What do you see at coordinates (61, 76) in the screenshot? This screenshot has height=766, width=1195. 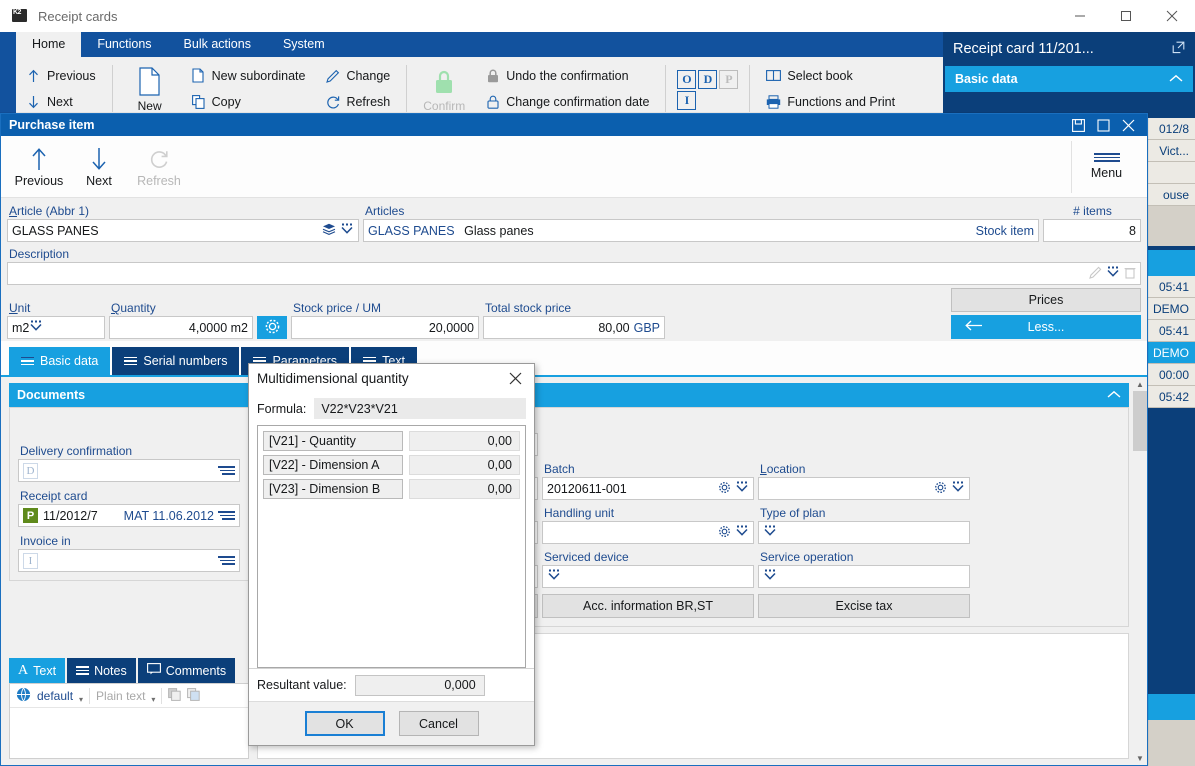 I see `ribbon-previous-button: Previous` at bounding box center [61, 76].